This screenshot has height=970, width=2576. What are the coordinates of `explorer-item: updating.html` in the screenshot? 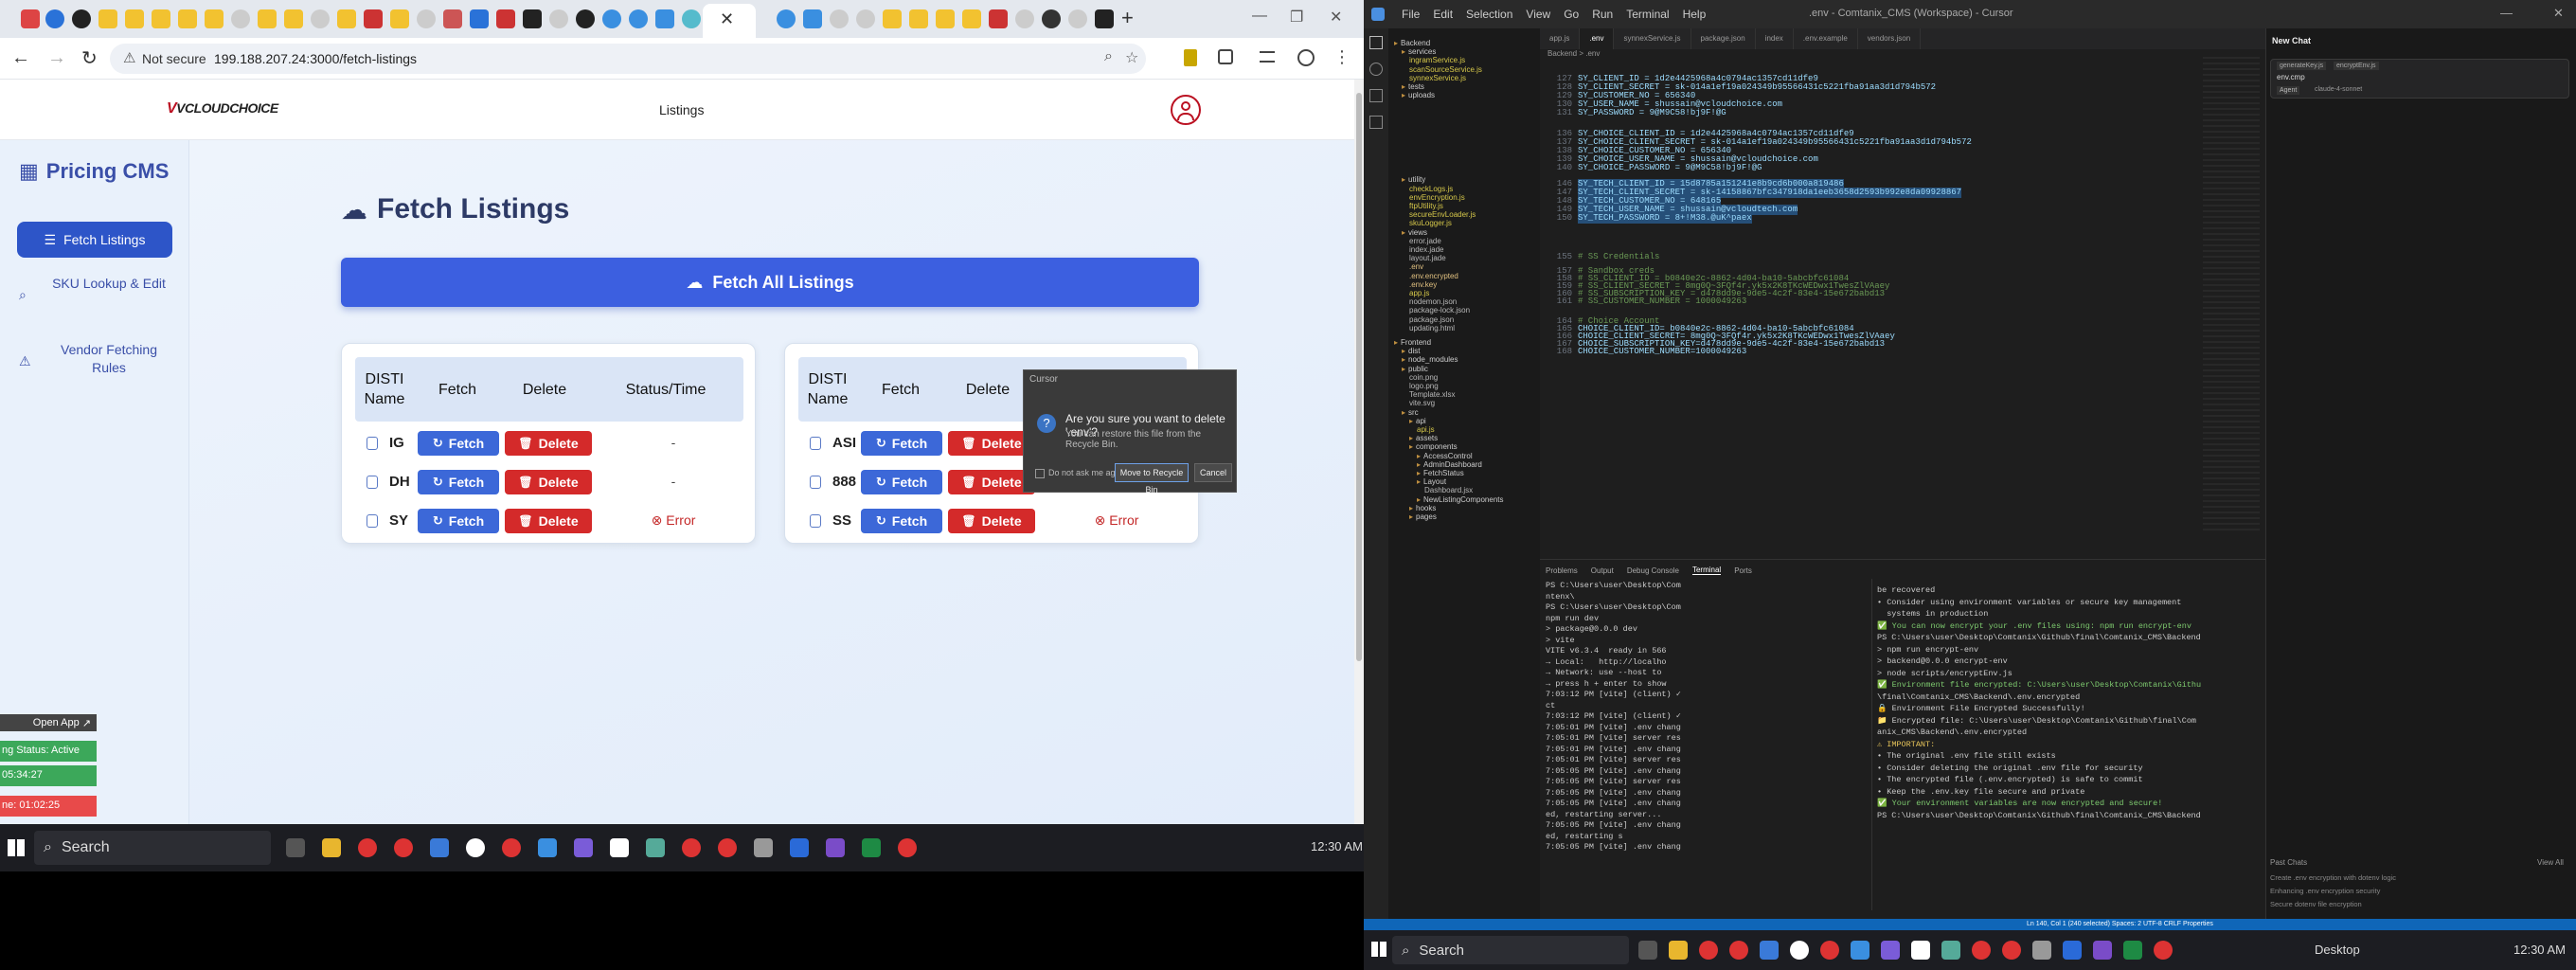 It's located at (1432, 328).